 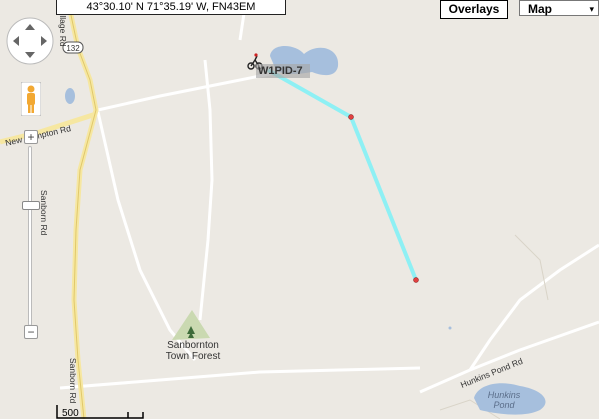 I want to click on new-hampton-road-label: New Hampton Rd, so click(x=38, y=135).